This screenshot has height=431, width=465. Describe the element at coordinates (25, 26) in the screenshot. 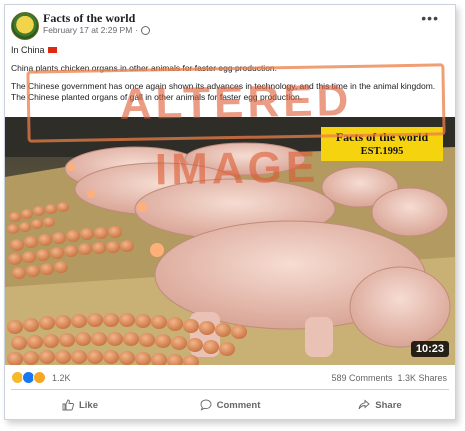

I see `page-avatar` at that location.